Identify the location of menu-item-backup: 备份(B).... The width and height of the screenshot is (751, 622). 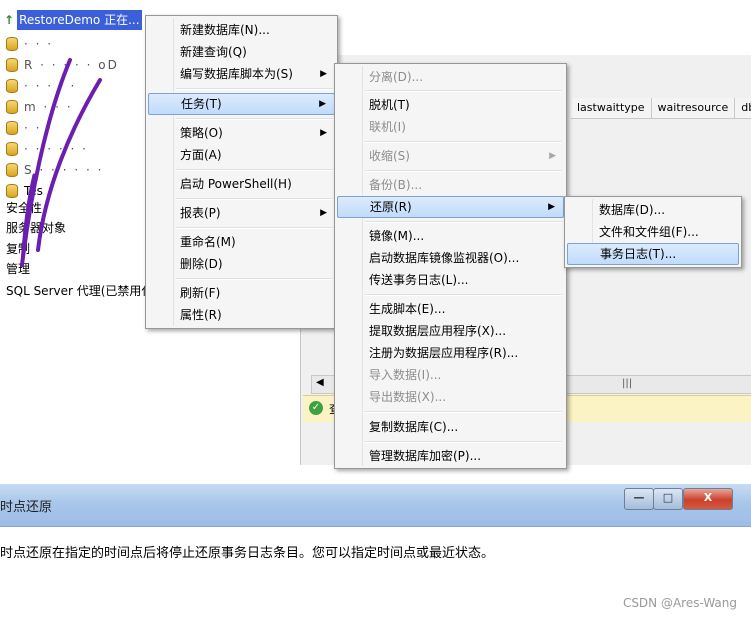
(450, 185).